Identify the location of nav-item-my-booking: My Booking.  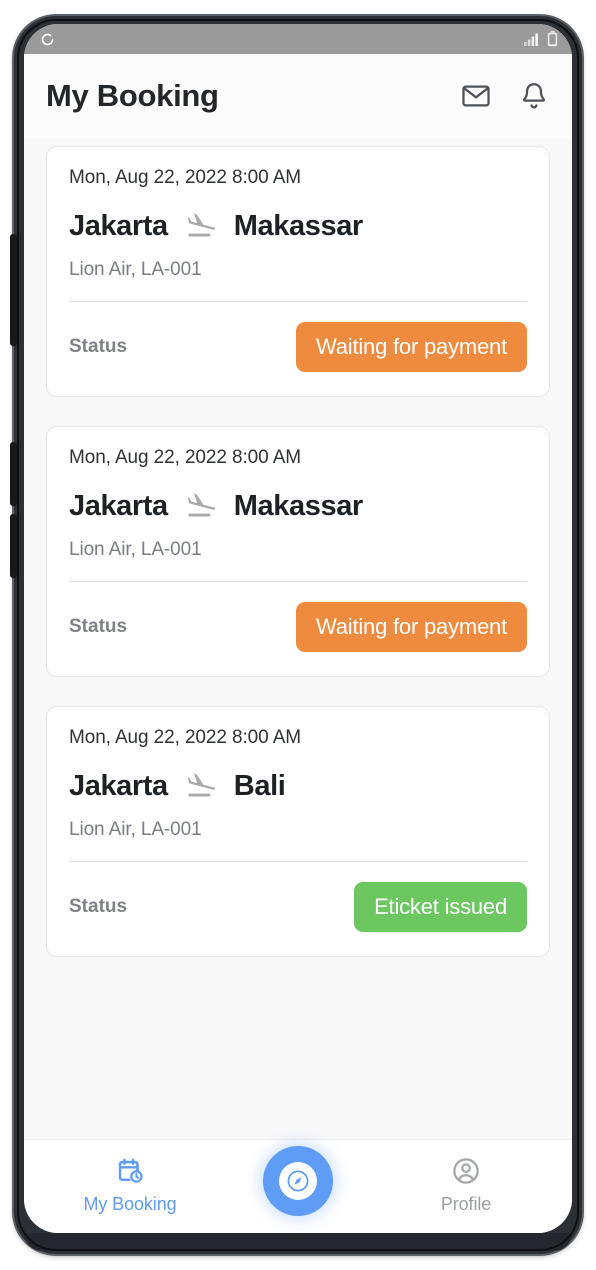
(130, 1184).